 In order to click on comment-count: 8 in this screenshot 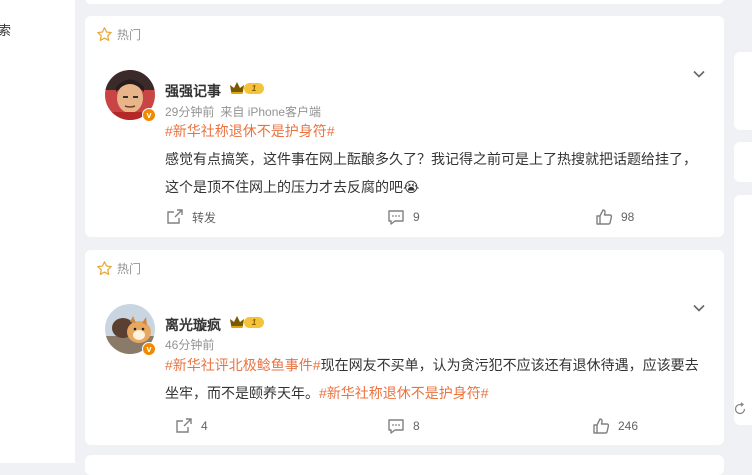, I will do `click(416, 426)`.